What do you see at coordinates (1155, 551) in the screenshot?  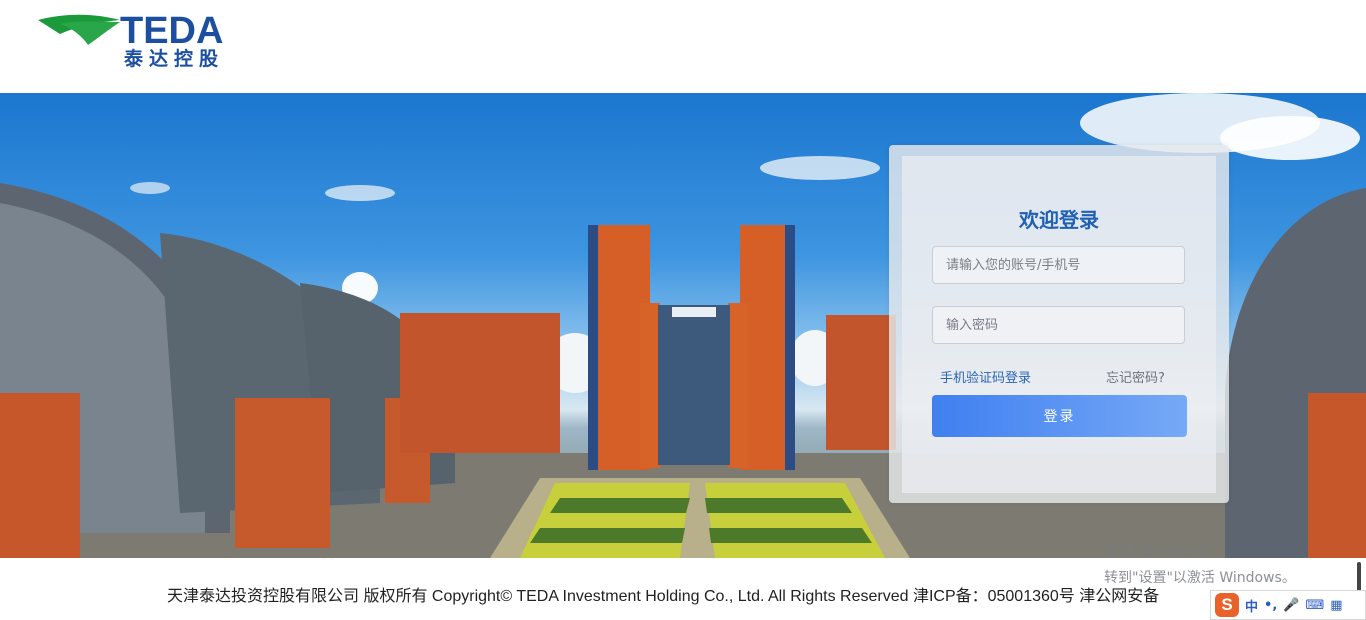 I see `windows-activation-watermark-title: 激活 Windows` at bounding box center [1155, 551].